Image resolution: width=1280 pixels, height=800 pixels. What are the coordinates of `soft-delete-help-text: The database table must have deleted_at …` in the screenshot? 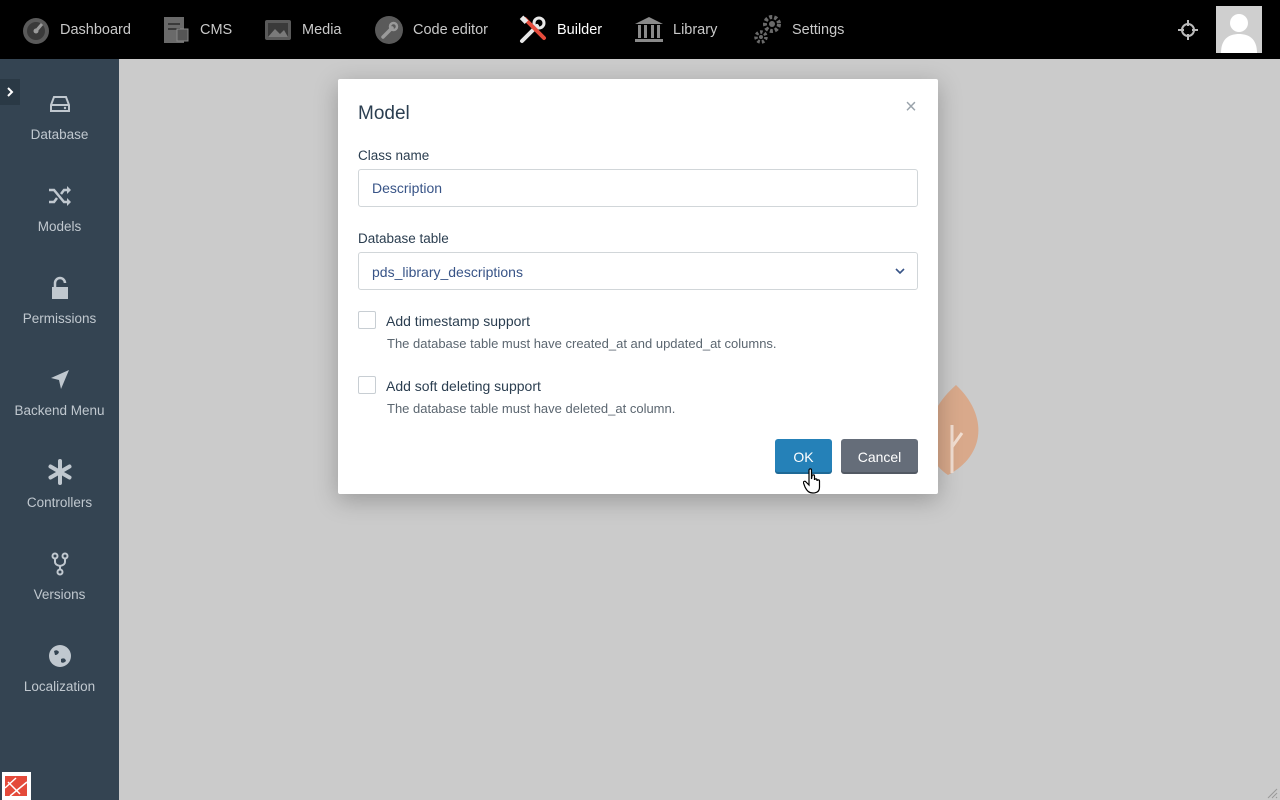 It's located at (531, 408).